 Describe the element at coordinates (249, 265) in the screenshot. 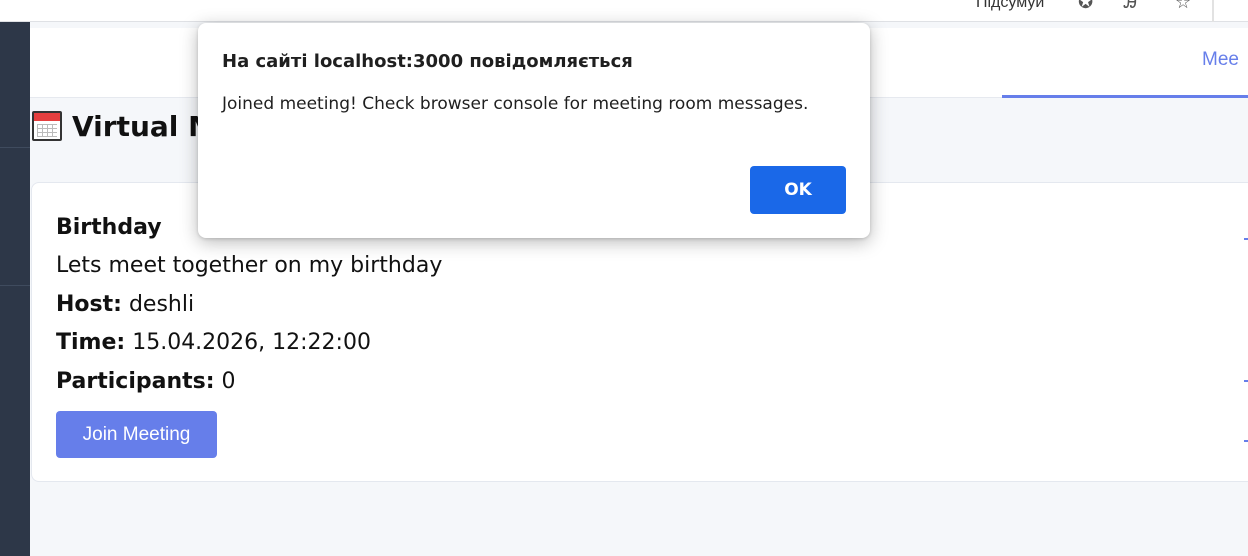

I see `meeting-description: Lets meet together on my birthday` at that location.